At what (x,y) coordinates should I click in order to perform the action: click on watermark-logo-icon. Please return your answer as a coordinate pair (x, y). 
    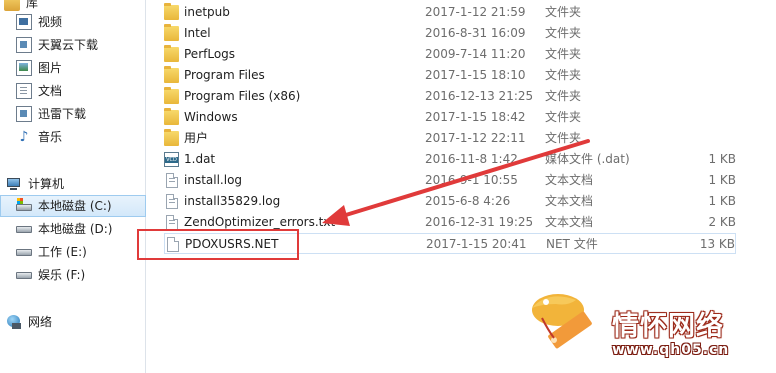
    Looking at the image, I should click on (562, 321).